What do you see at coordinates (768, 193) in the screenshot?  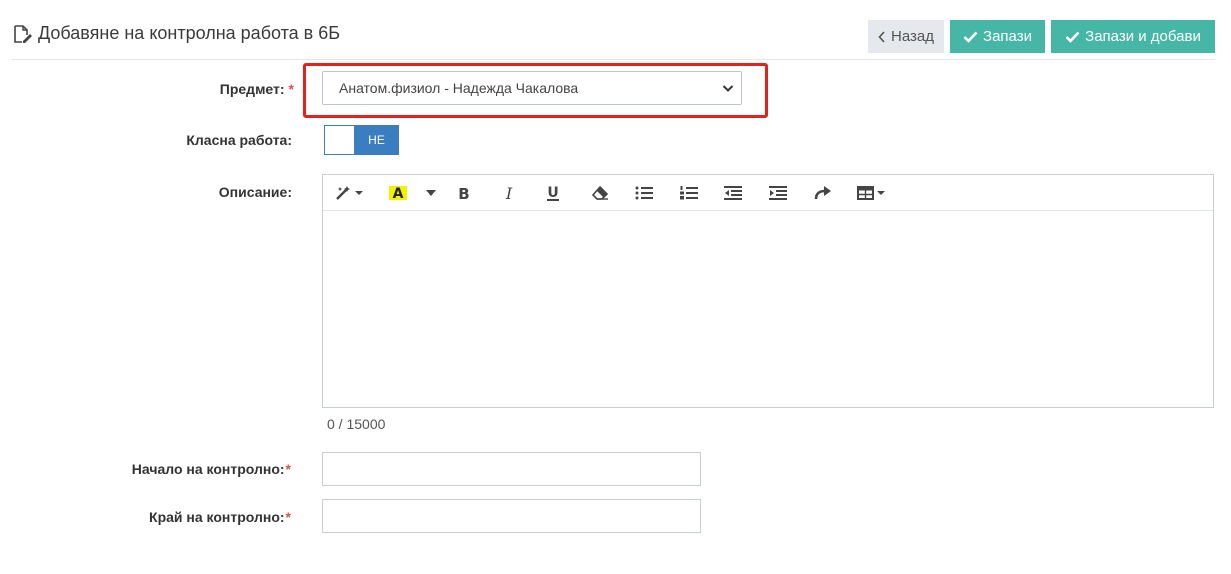 I see `editor-toolbar: A B I U` at bounding box center [768, 193].